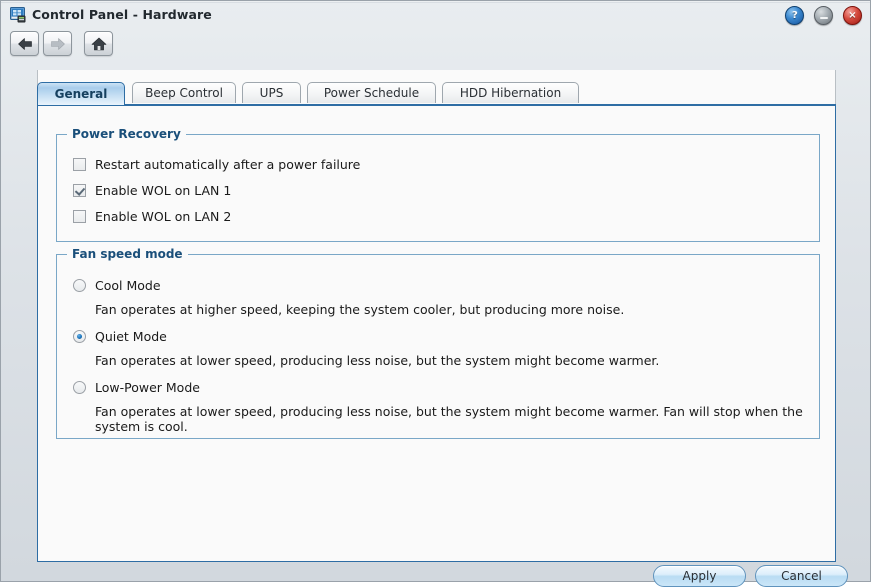 The height and width of the screenshot is (587, 871). I want to click on tab-beep-control: Beep Control, so click(184, 92).